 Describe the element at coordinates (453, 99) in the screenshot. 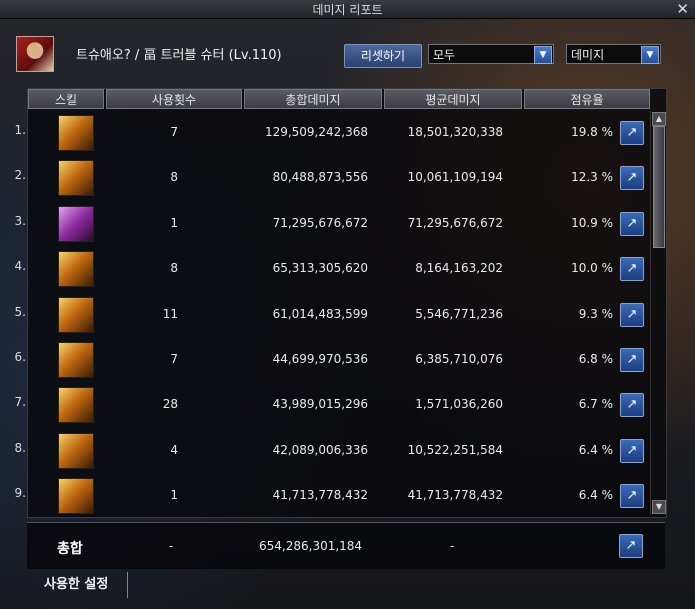

I see `column-header-avg: 평균데미지` at that location.